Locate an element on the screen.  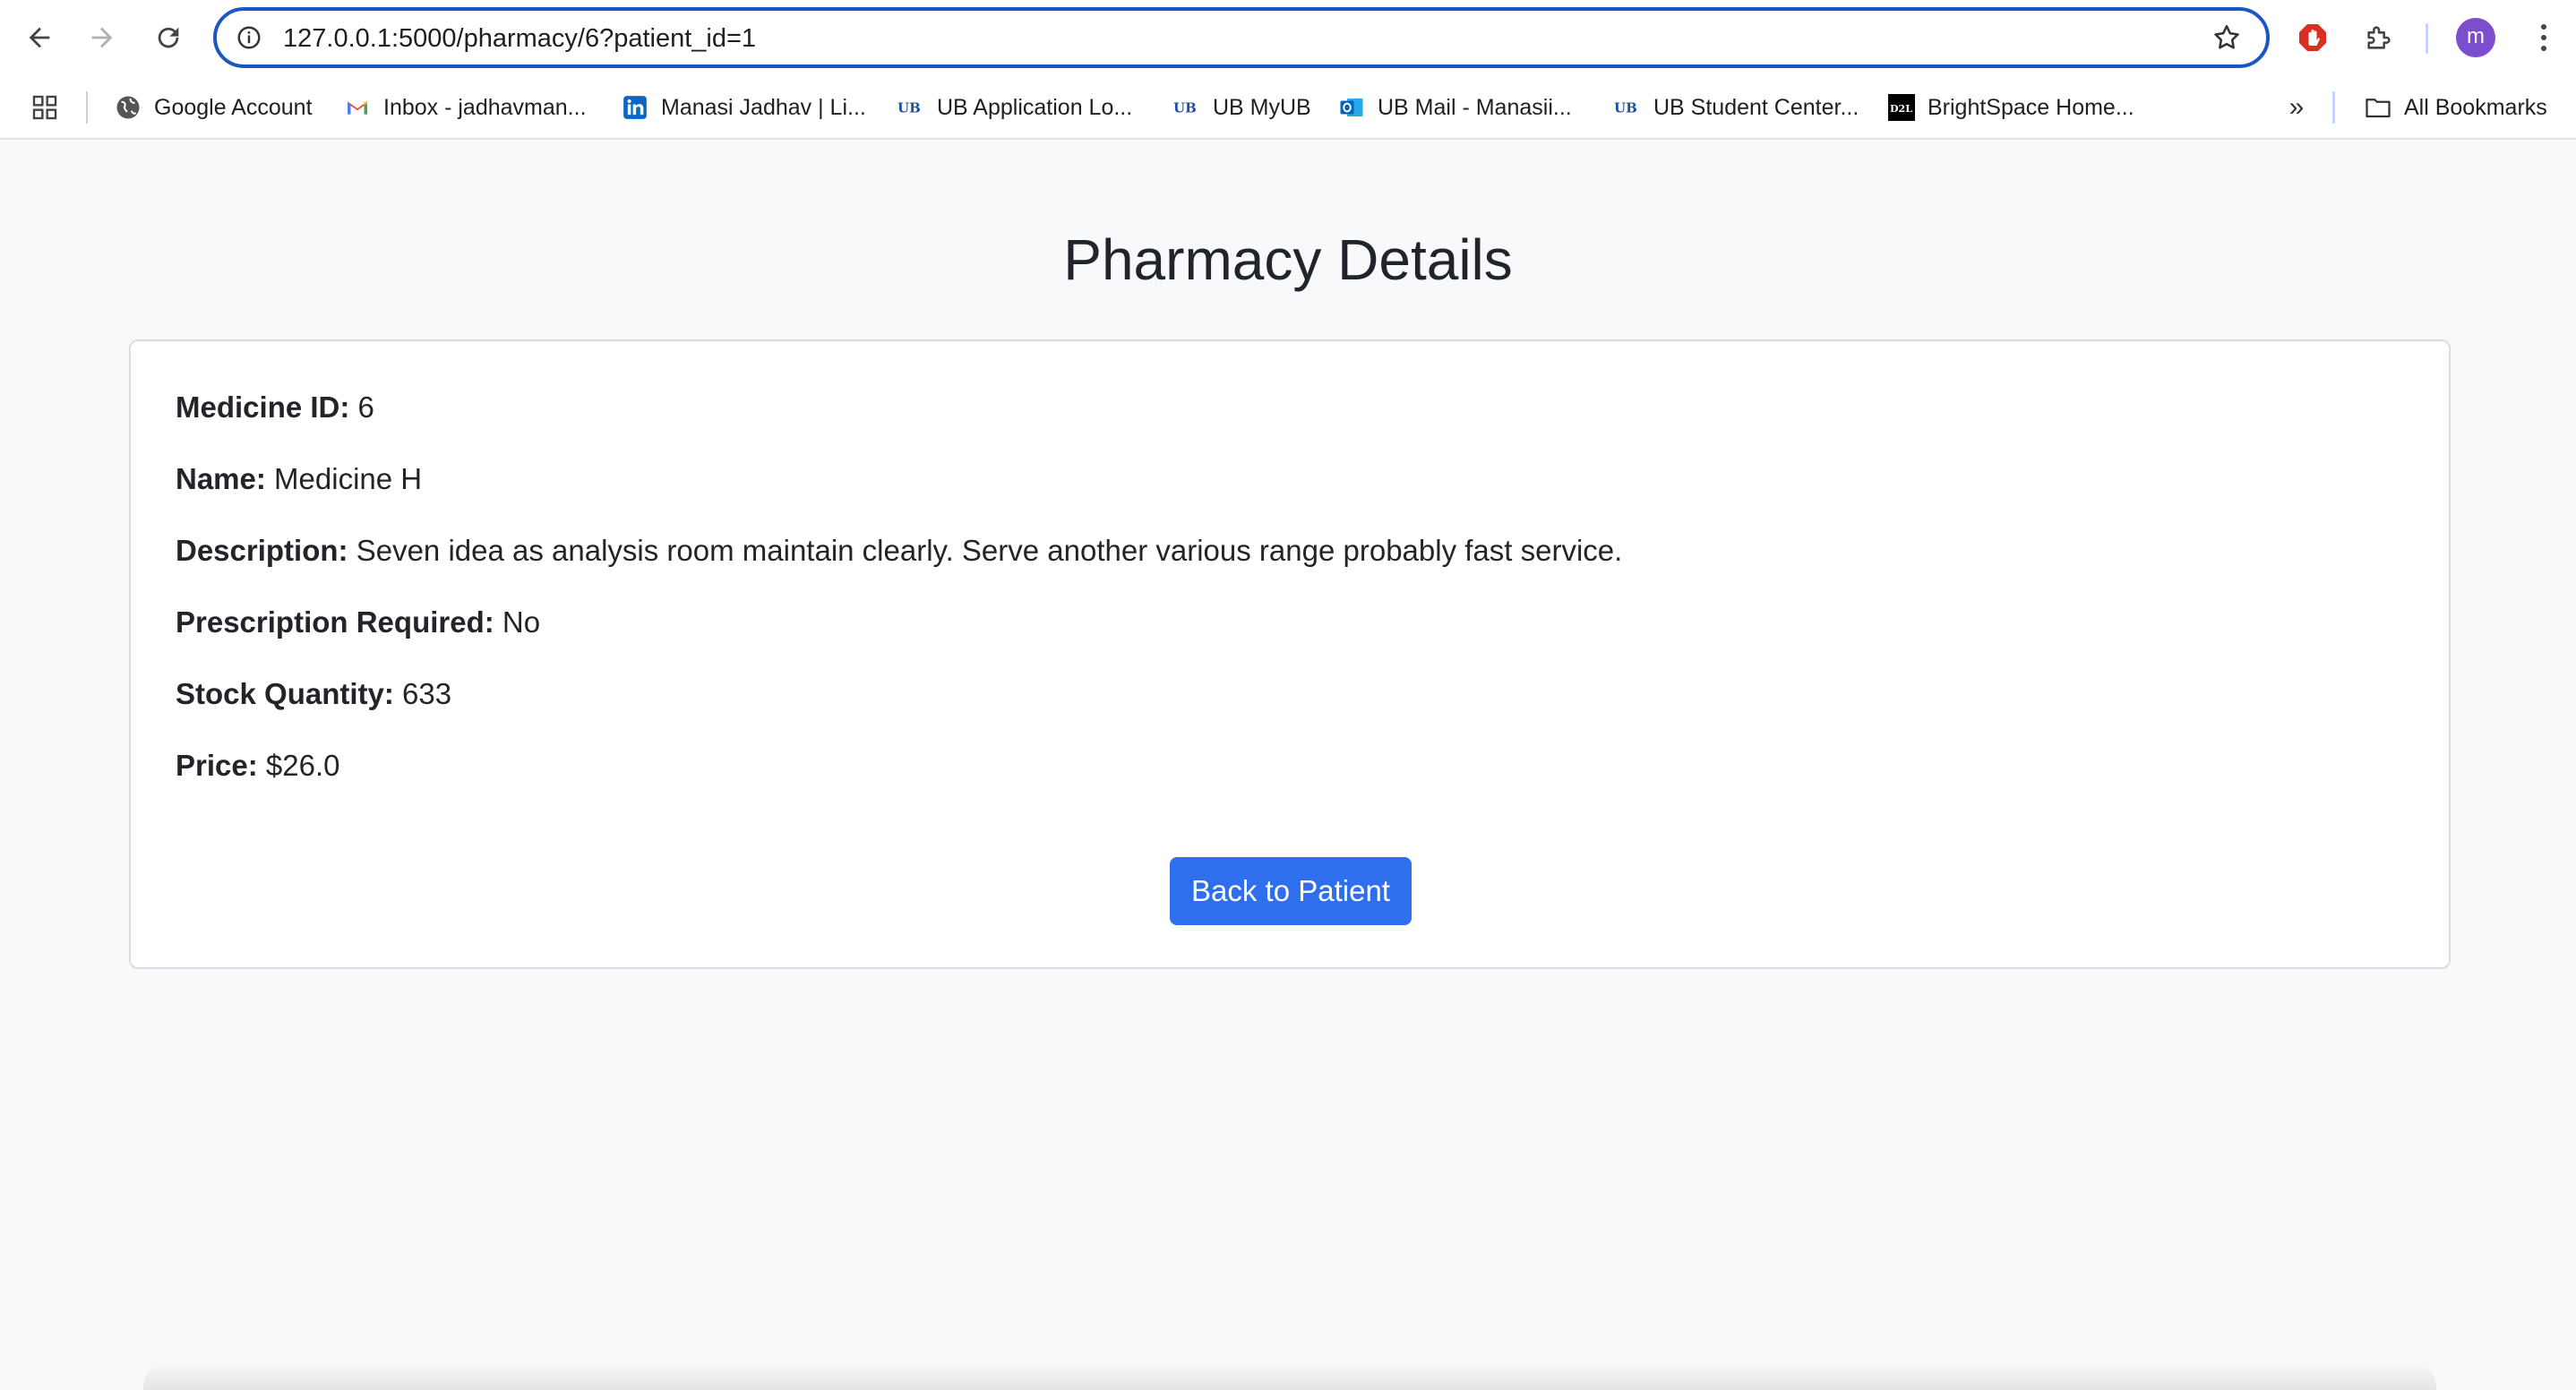
field-label: Medicine ID: is located at coordinates (267, 407).